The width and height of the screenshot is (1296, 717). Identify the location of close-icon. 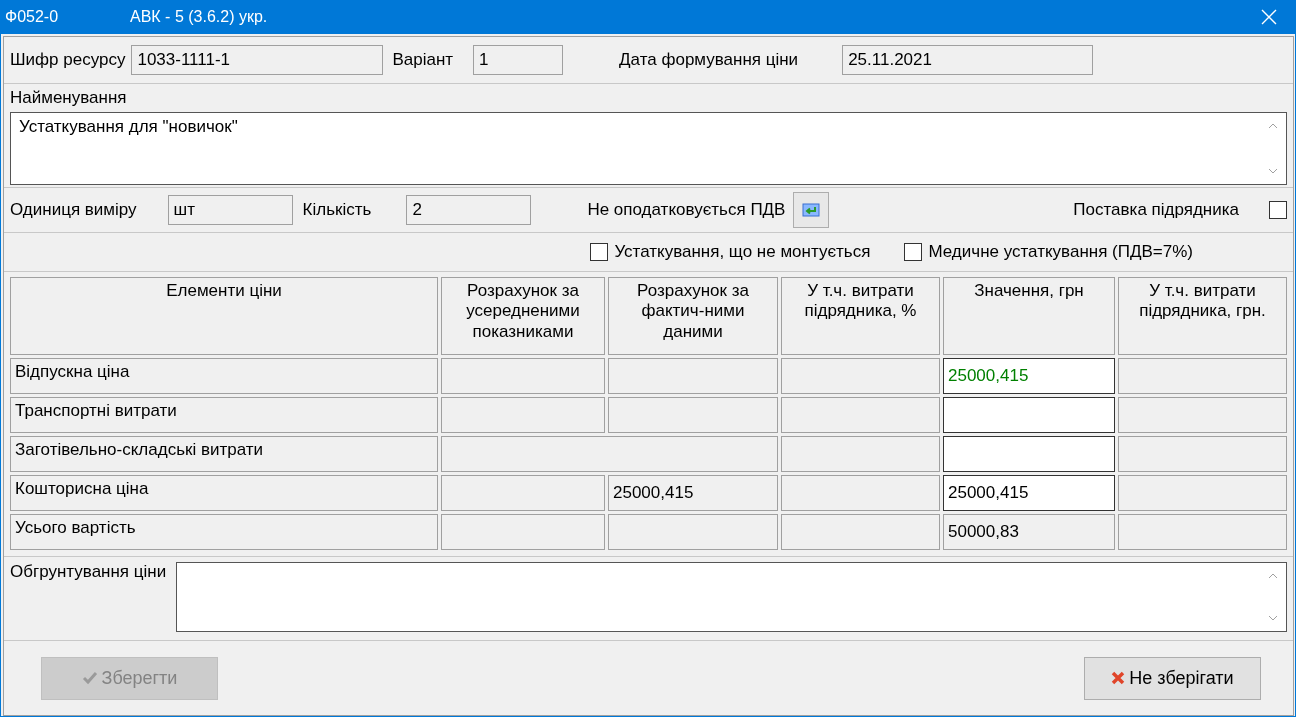
(1269, 17).